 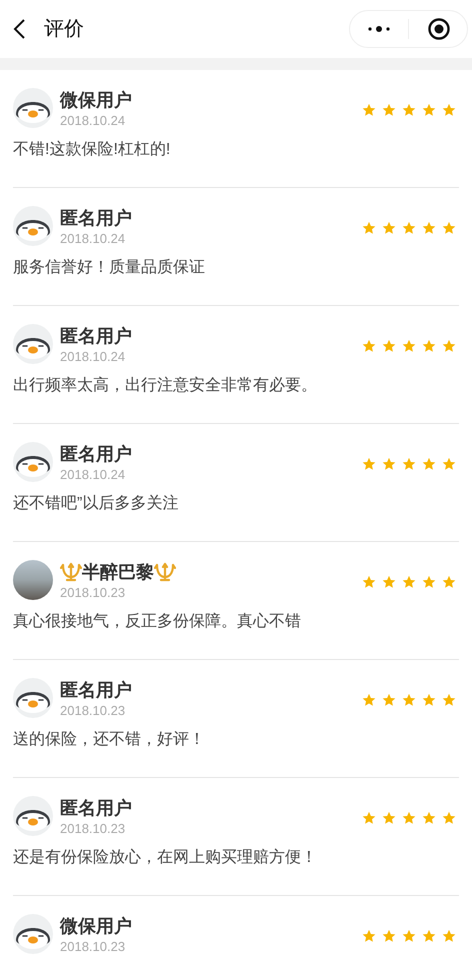 I want to click on review-comment: 送的保险，还不错，好评！, so click(x=109, y=740).